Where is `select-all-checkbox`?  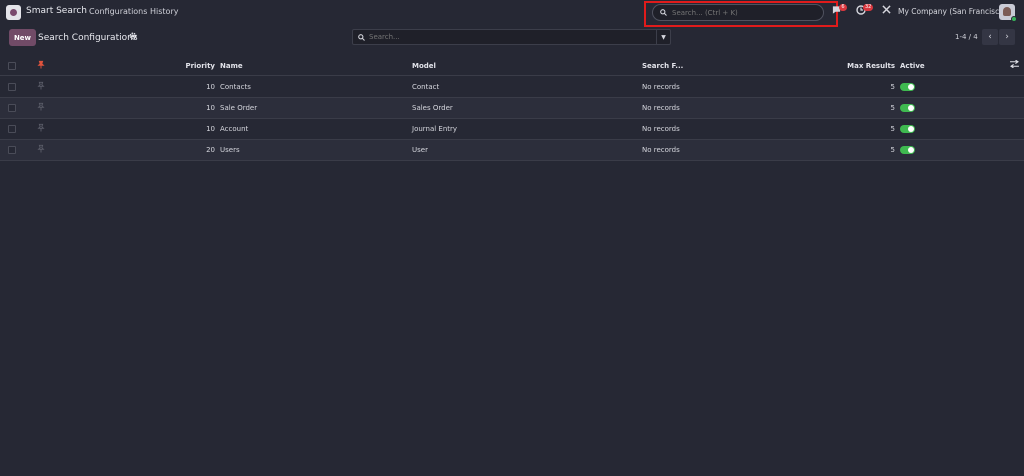 select-all-checkbox is located at coordinates (12, 66).